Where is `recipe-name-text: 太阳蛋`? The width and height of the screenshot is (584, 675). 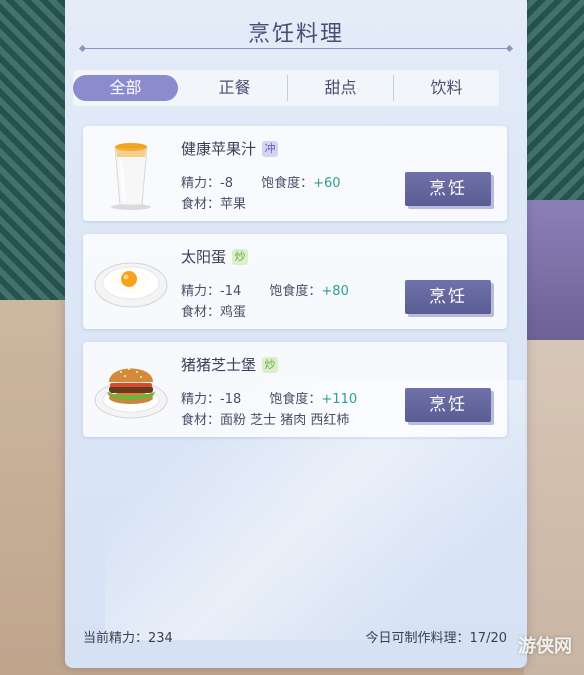 recipe-name-text: 太阳蛋 is located at coordinates (204, 257).